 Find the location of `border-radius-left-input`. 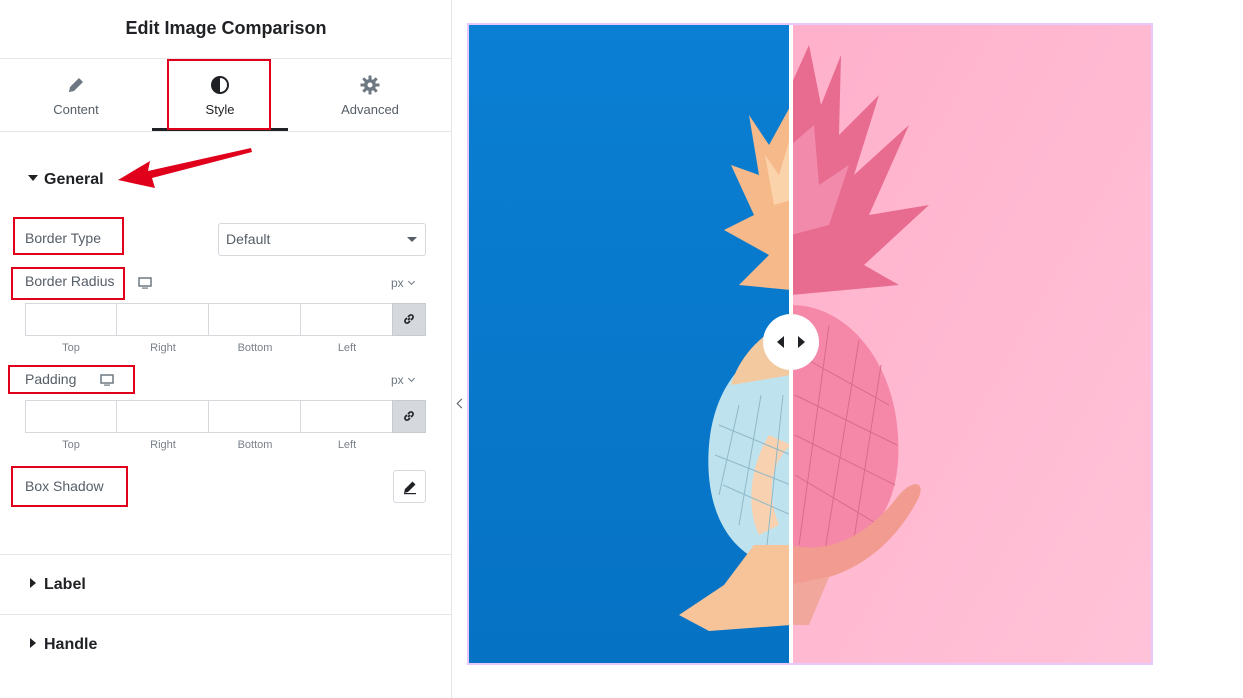

border-radius-left-input is located at coordinates (346, 319).